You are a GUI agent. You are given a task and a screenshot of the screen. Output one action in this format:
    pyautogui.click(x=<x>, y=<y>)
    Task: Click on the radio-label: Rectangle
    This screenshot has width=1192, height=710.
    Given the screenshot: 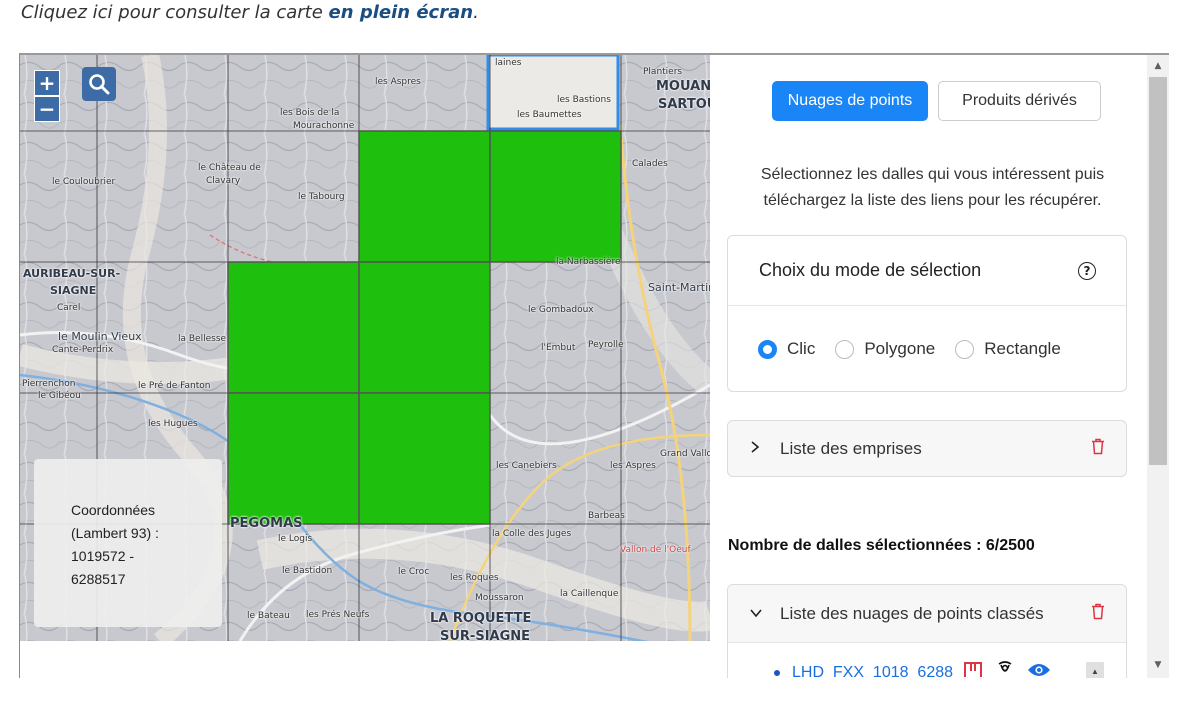 What is the action you would take?
    pyautogui.click(x=1022, y=348)
    